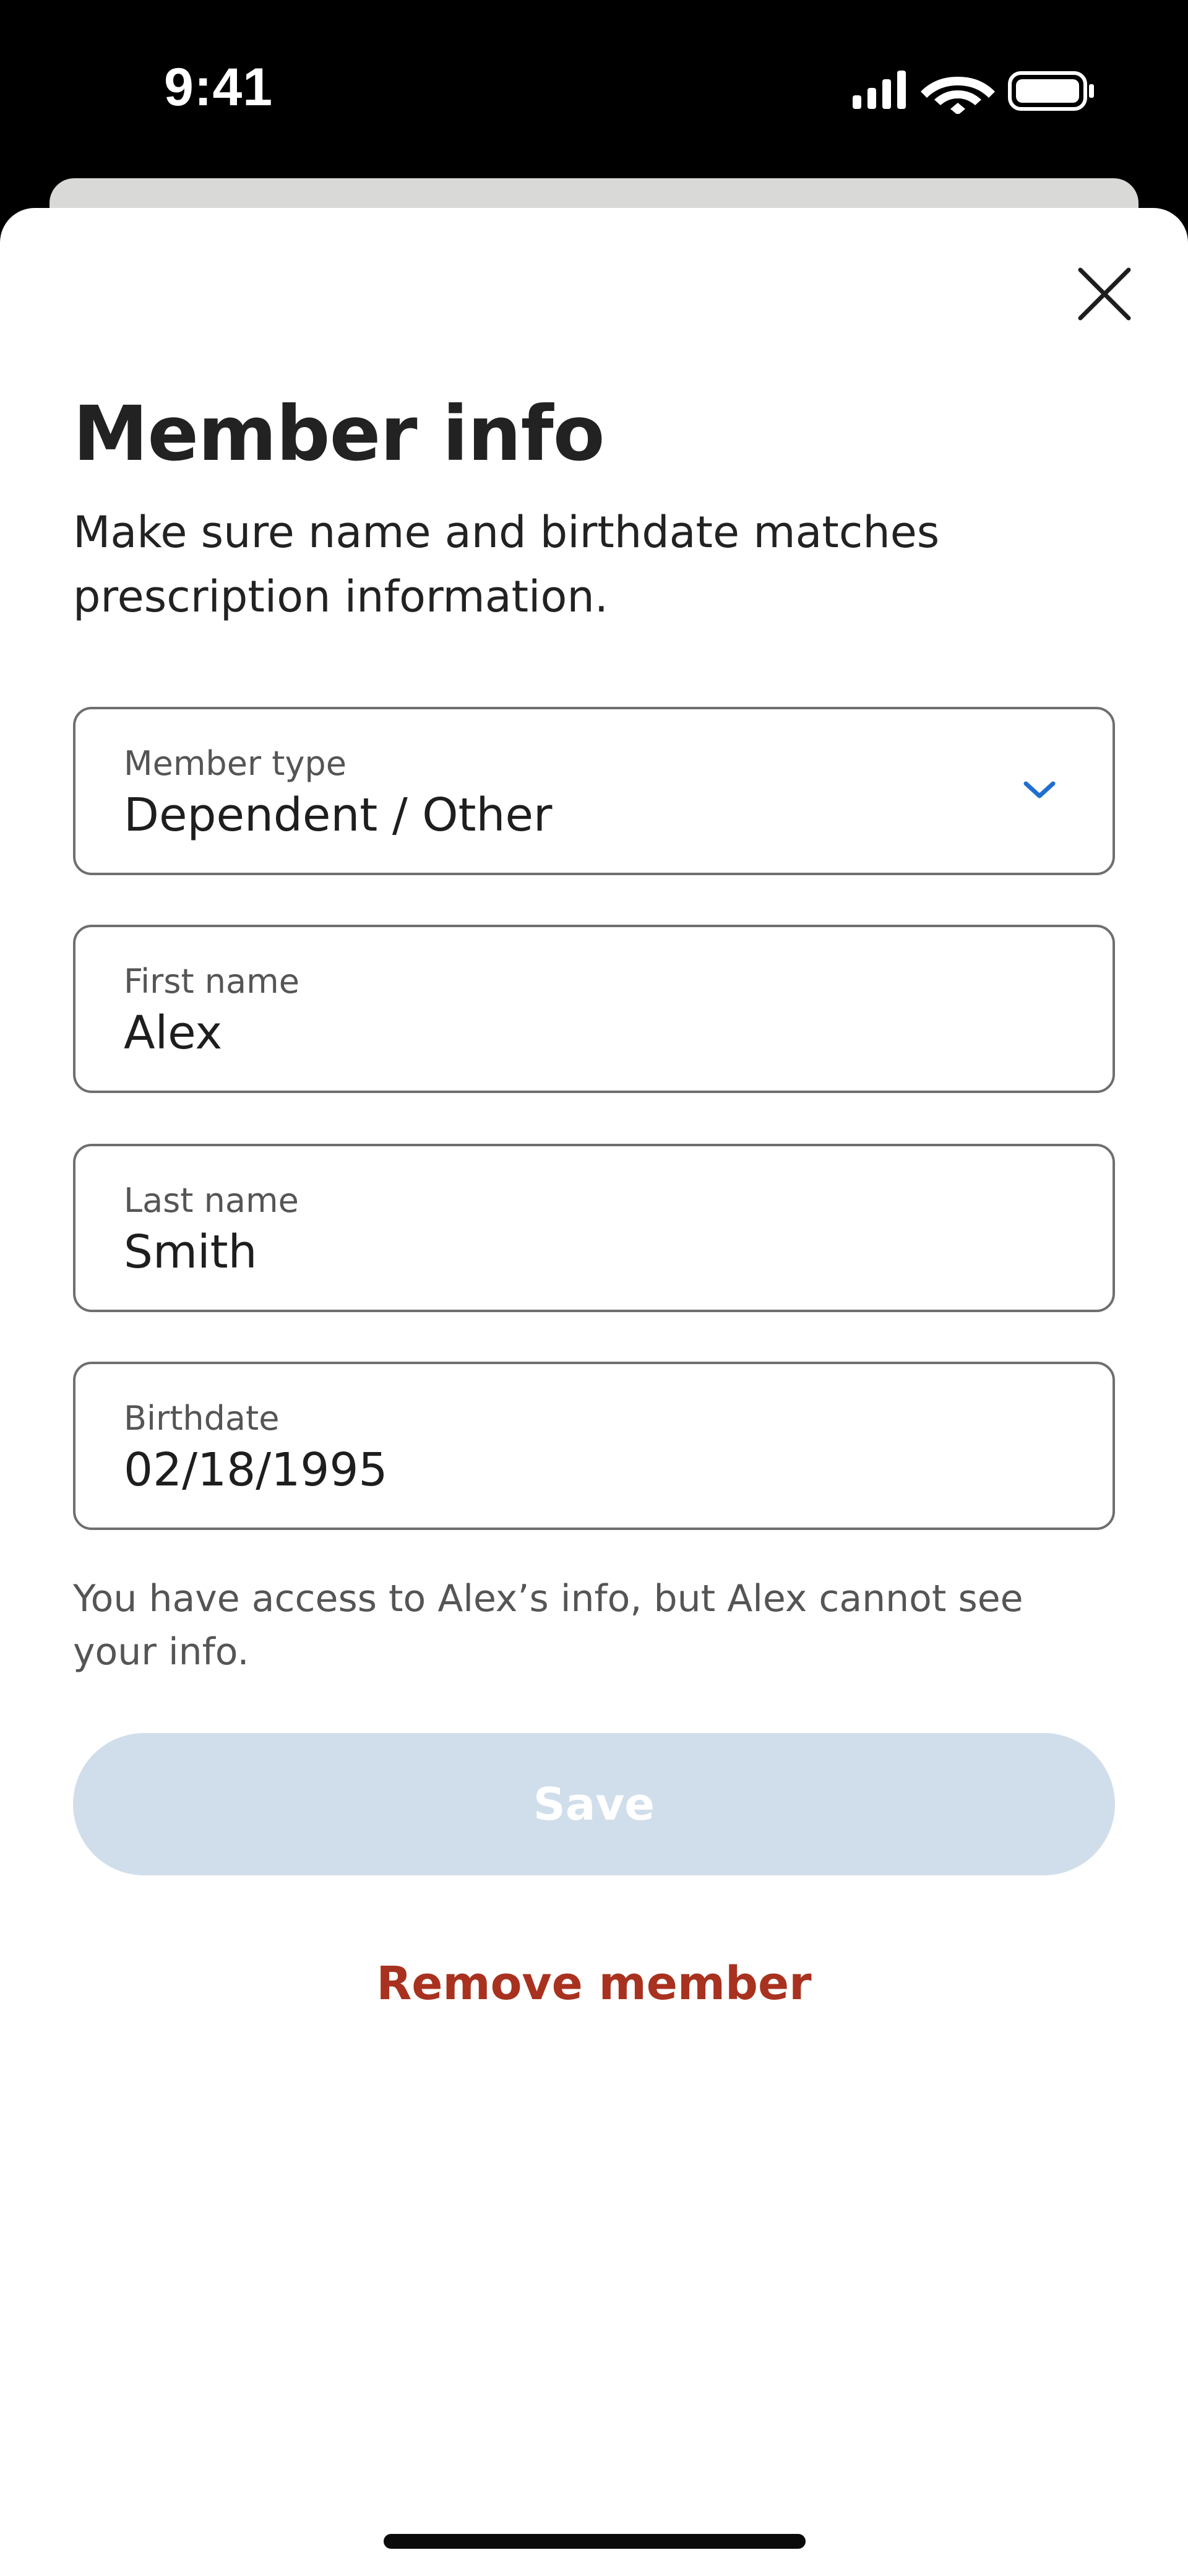  I want to click on first-name-value: Alex, so click(173, 1033).